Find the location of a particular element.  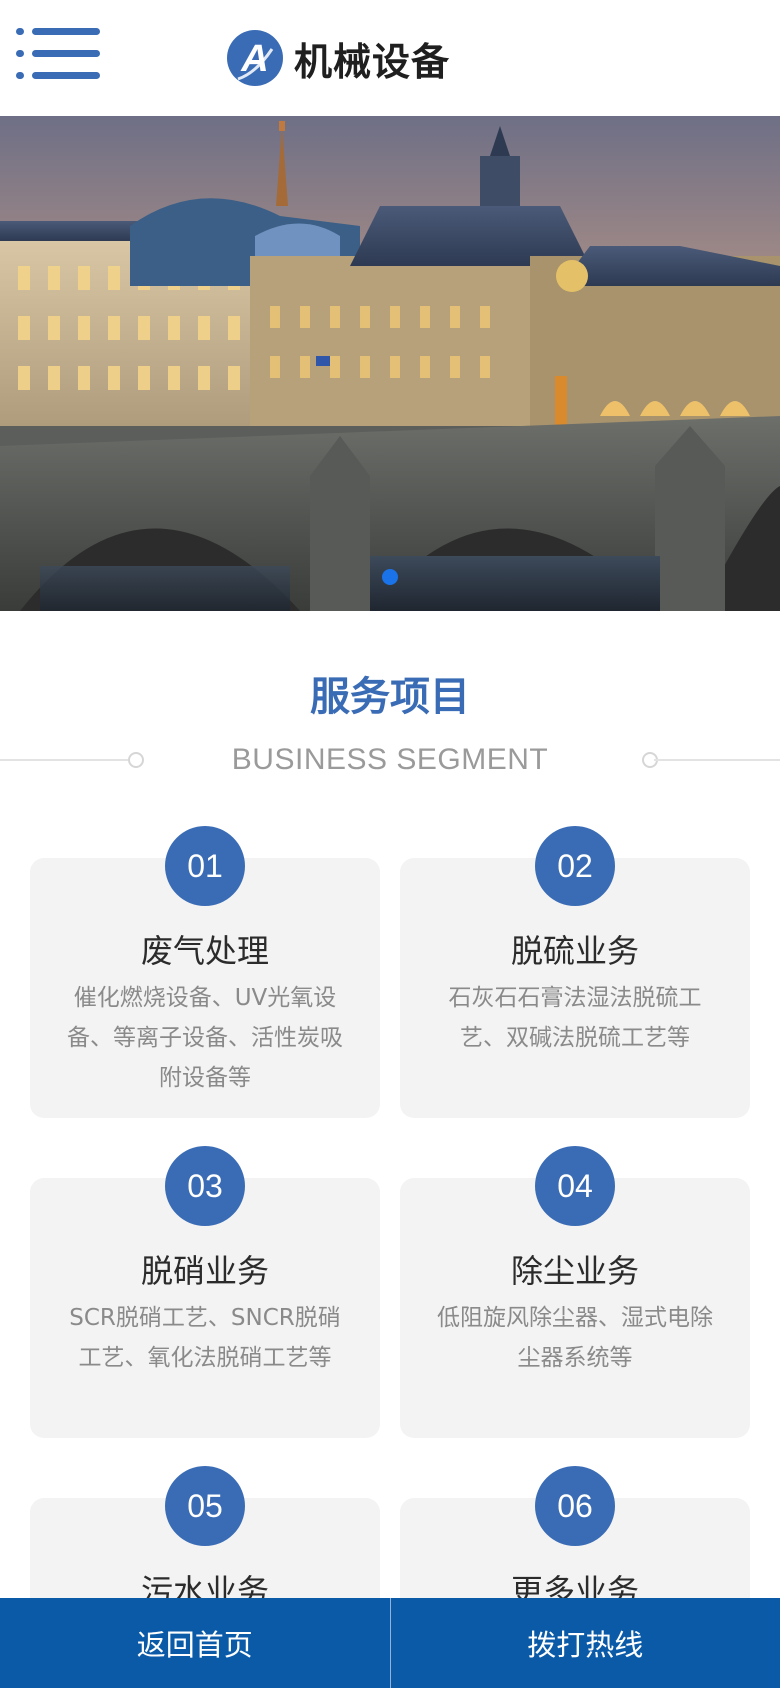

service-number-badge: 01 is located at coordinates (205, 866).